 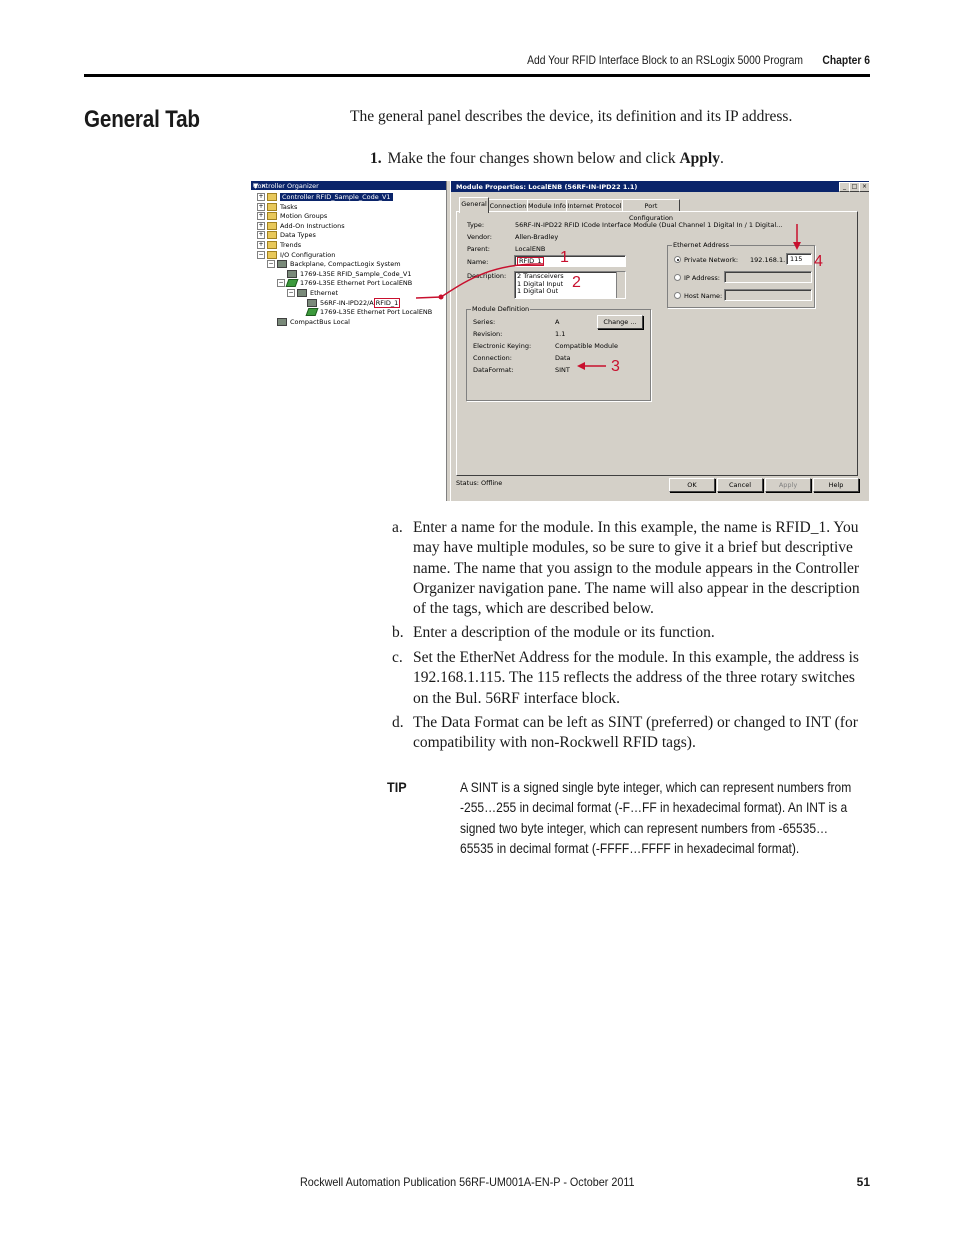 What do you see at coordinates (142, 119) in the screenshot?
I see `section-title: General Tab` at bounding box center [142, 119].